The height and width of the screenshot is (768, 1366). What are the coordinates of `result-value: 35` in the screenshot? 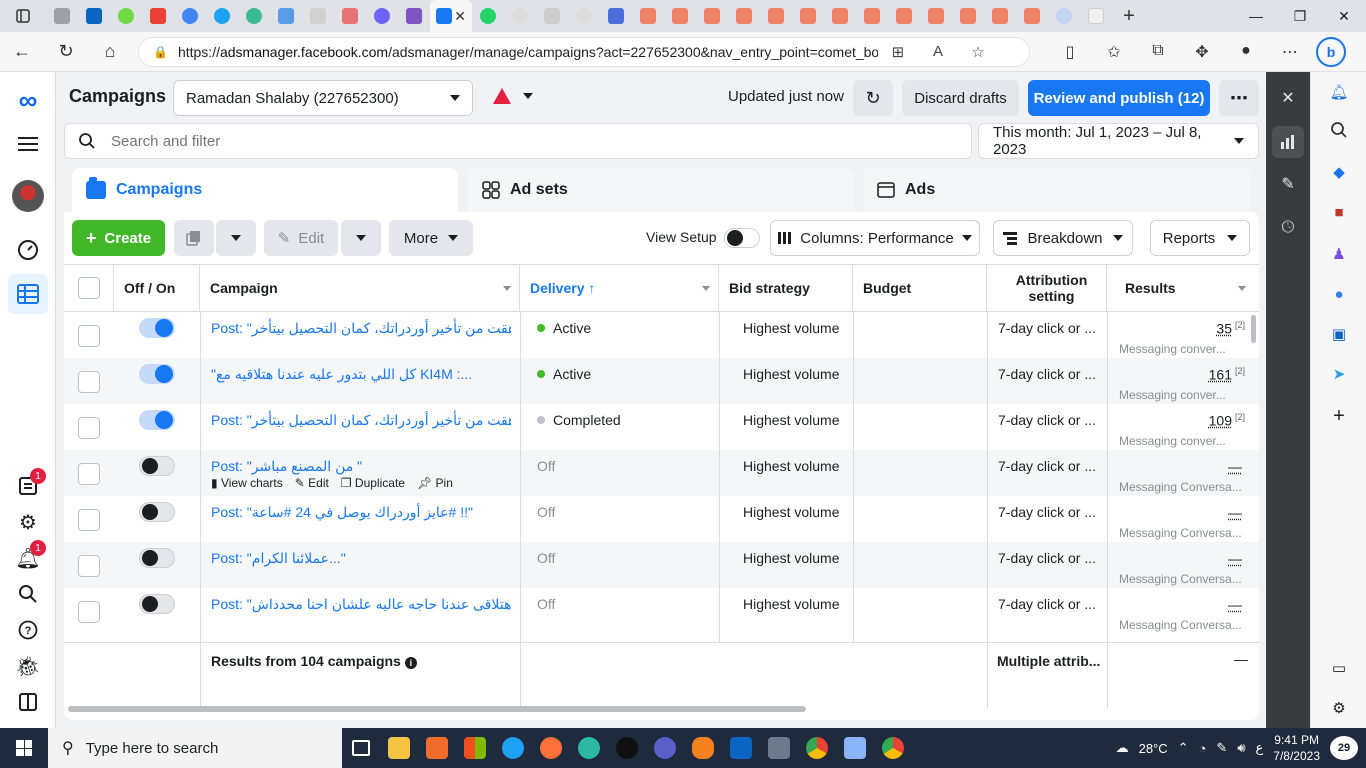 It's located at (1224, 329).